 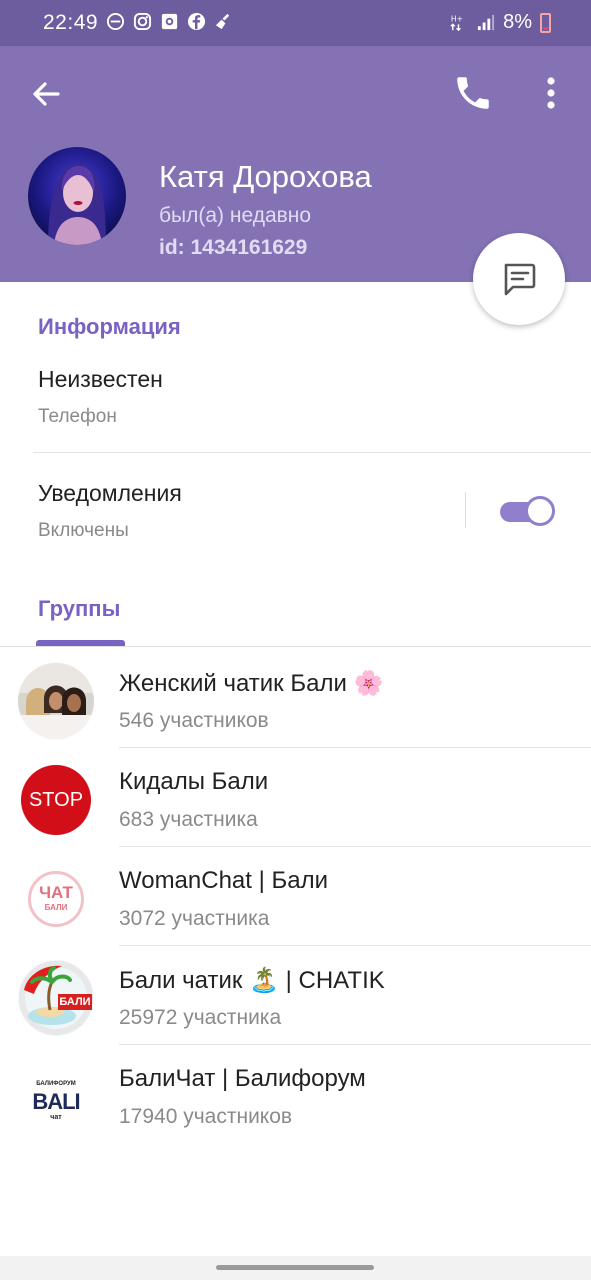 What do you see at coordinates (115, 21) in the screenshot?
I see `do-not-disturb-icon` at bounding box center [115, 21].